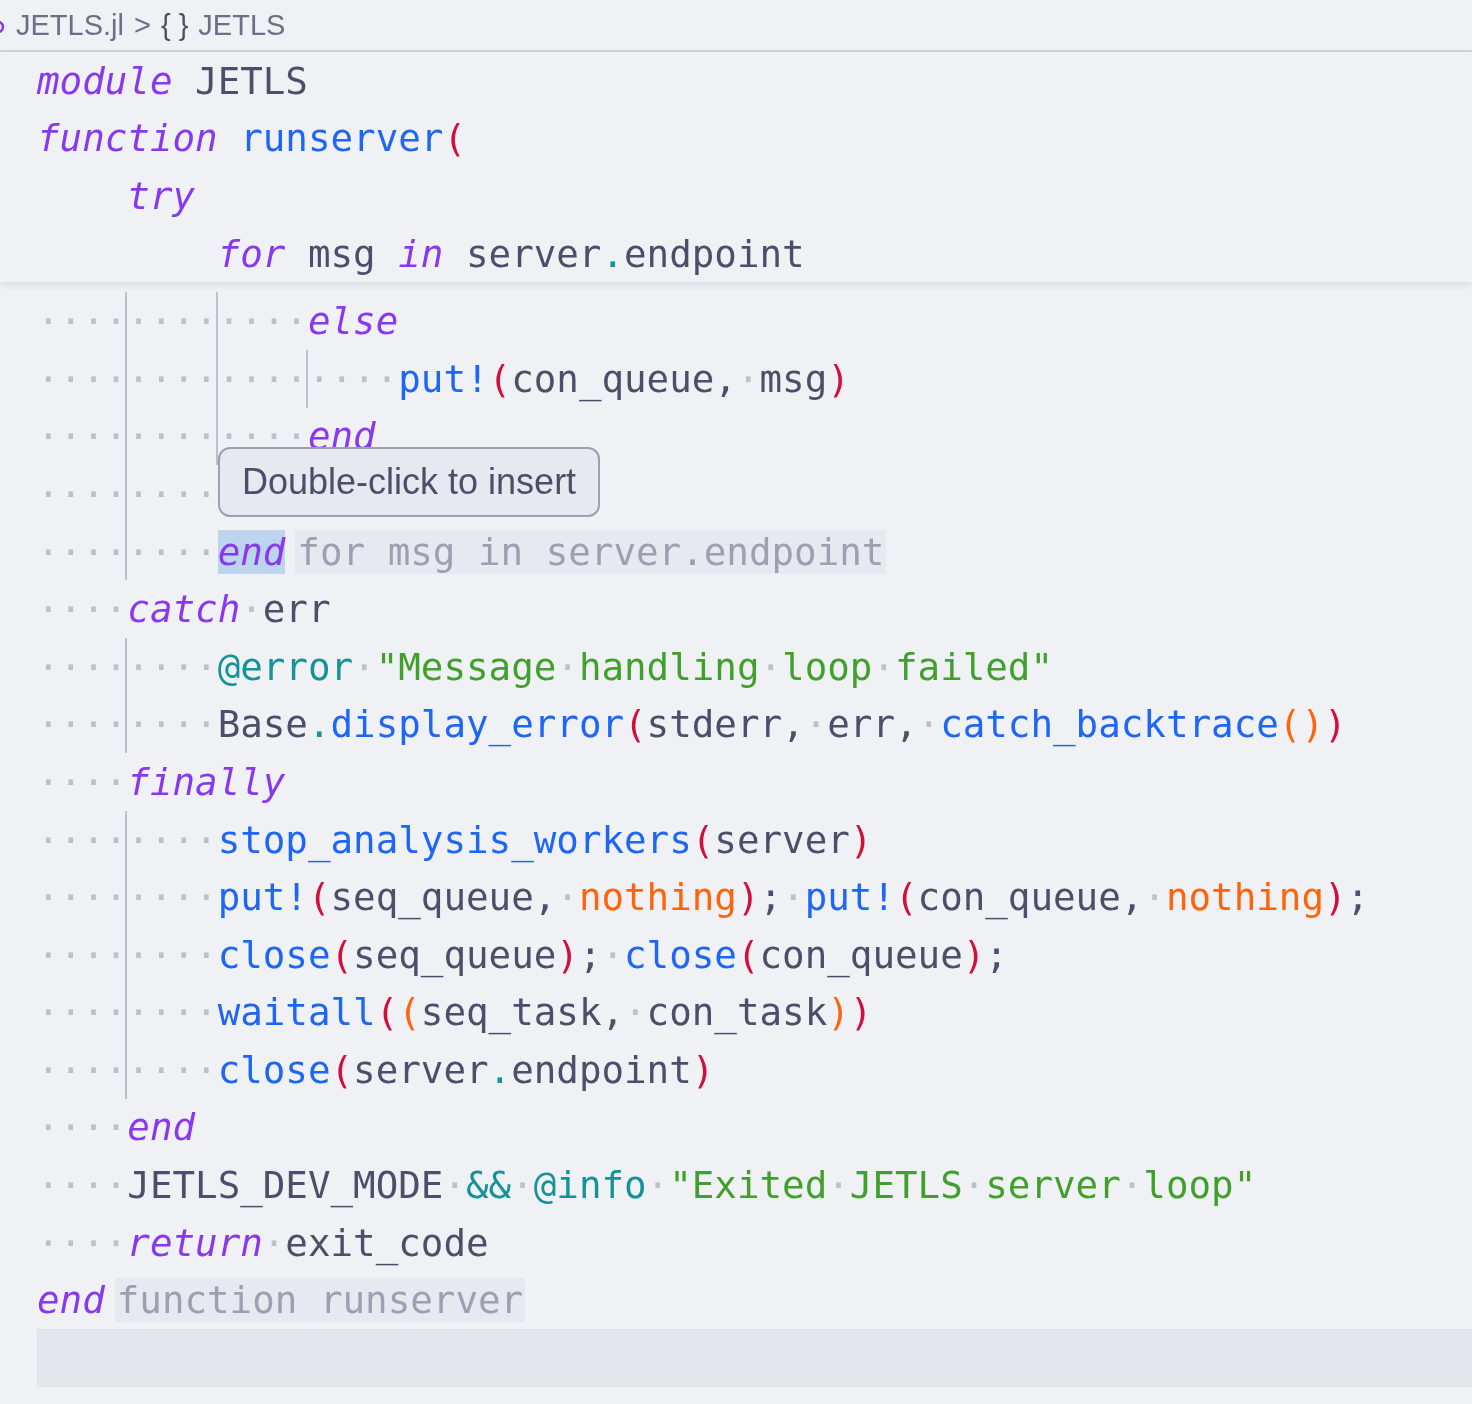 This screenshot has width=1472, height=1404. What do you see at coordinates (510, 253) in the screenshot?
I see `code-line: for msg in server.endpoint` at bounding box center [510, 253].